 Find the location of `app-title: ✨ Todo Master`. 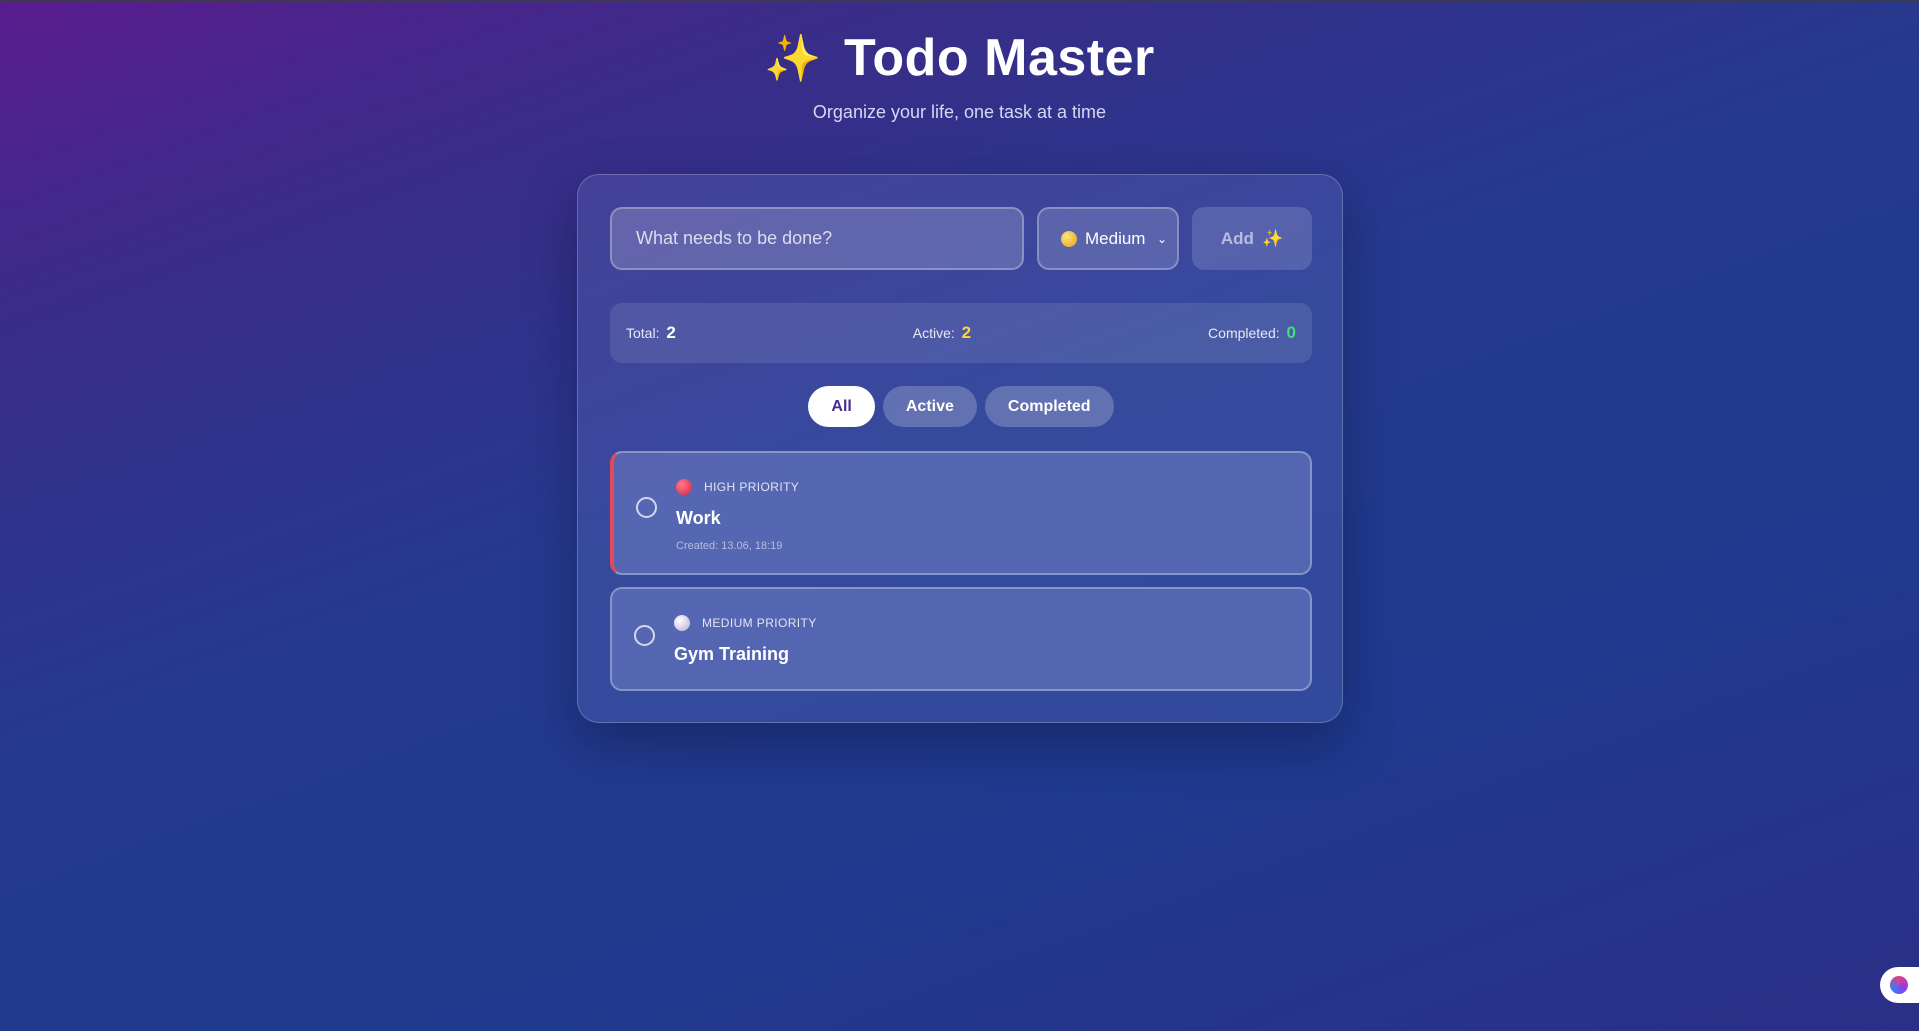

app-title: ✨ Todo Master is located at coordinates (959, 58).